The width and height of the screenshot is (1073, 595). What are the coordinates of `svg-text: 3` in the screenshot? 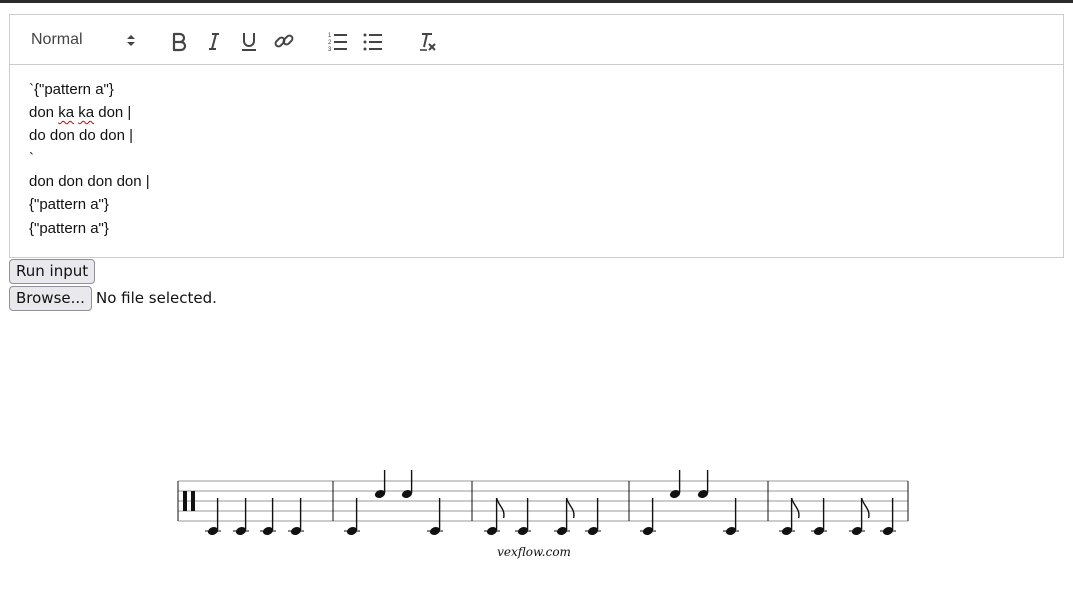 It's located at (330, 50).